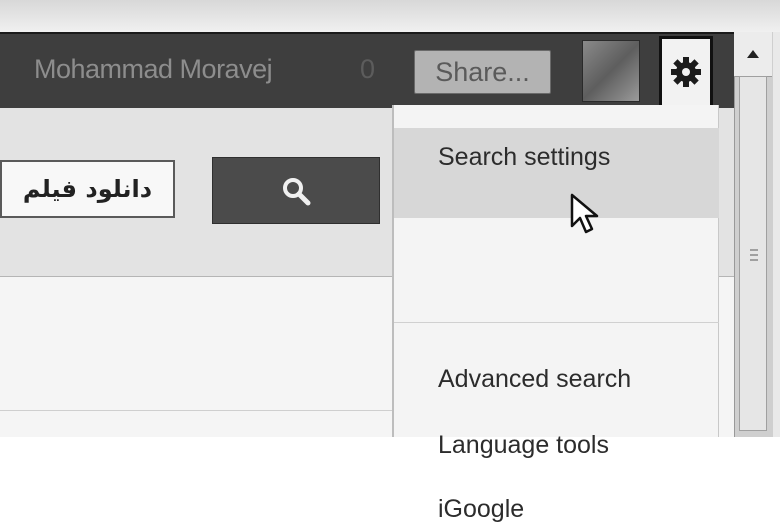 The image size is (780, 531). I want to click on search-button, so click(296, 190).